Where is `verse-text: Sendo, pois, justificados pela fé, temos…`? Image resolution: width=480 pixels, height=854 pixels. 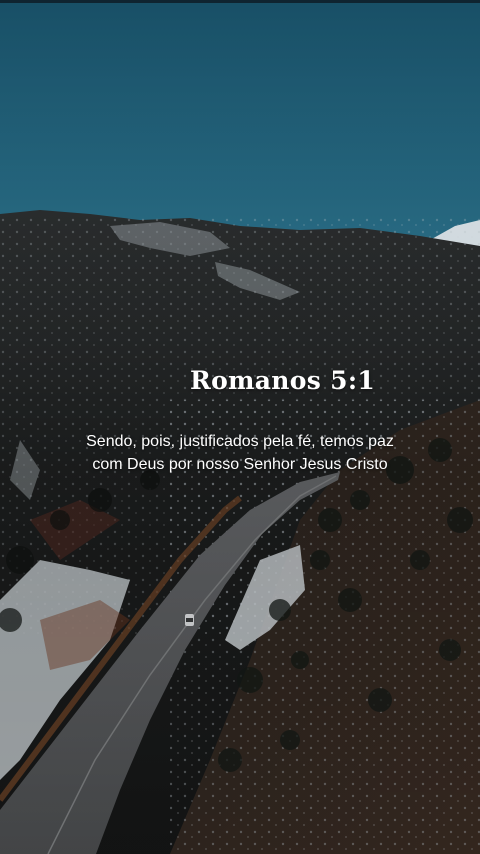
verse-text: Sendo, pois, justificados pela fé, temos… is located at coordinates (240, 453).